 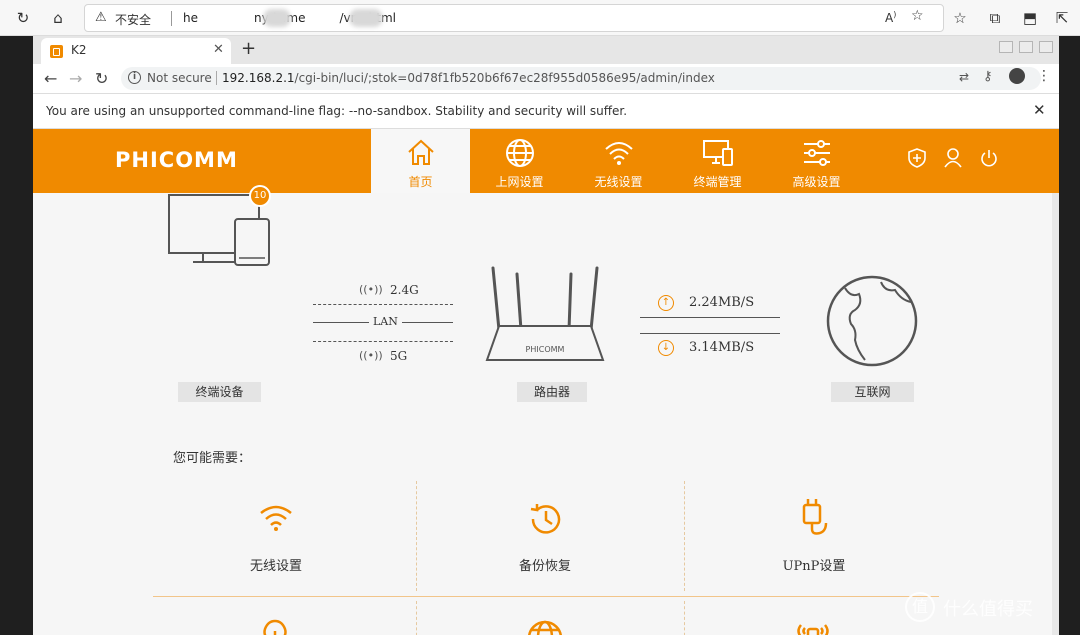 What do you see at coordinates (179, 78) in the screenshot?
I see `not-secure-label: Not secure` at bounding box center [179, 78].